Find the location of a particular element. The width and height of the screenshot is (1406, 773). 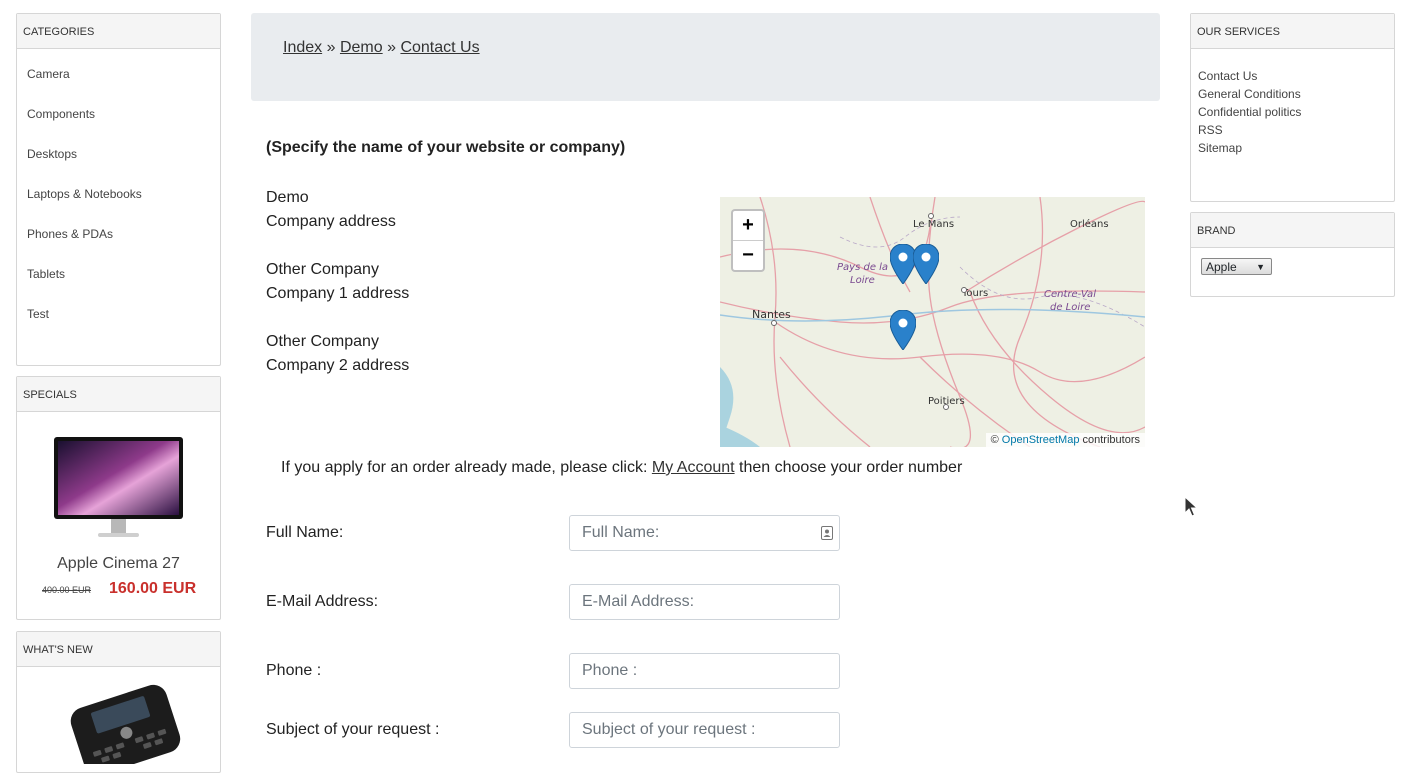

brand-select: Apple ▼ is located at coordinates (1236, 266).